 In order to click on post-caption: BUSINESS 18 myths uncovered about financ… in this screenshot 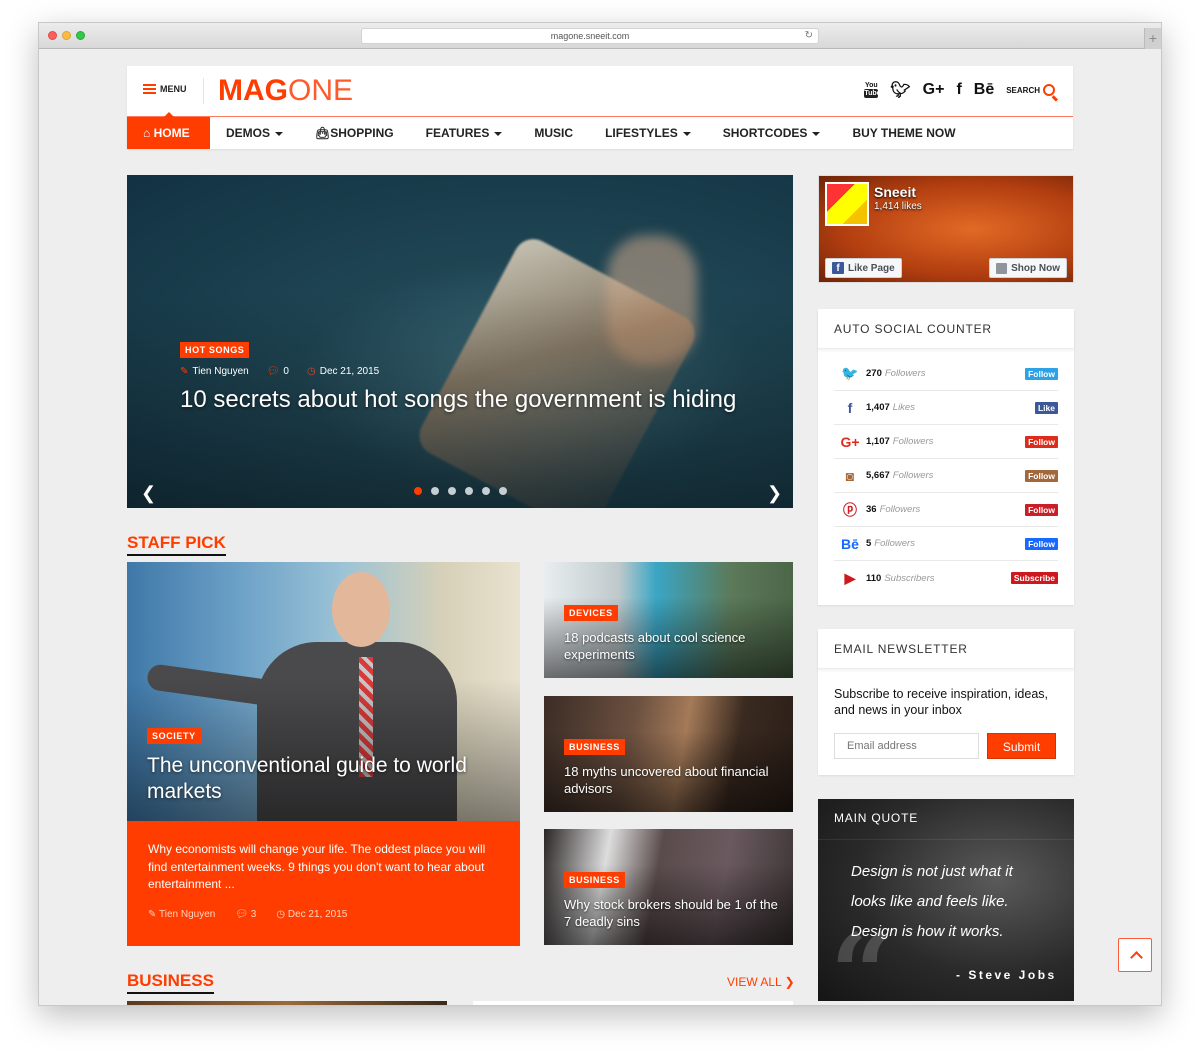, I will do `click(674, 767)`.